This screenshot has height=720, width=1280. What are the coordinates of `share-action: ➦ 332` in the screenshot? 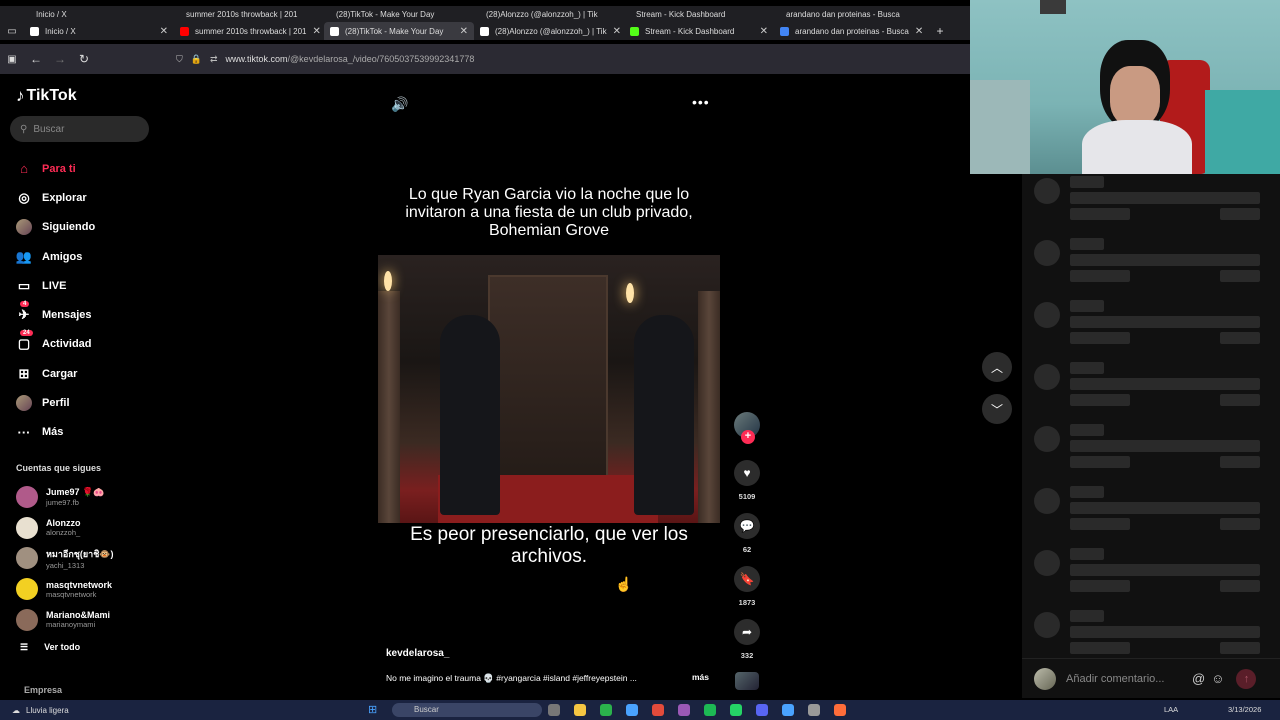 It's located at (747, 639).